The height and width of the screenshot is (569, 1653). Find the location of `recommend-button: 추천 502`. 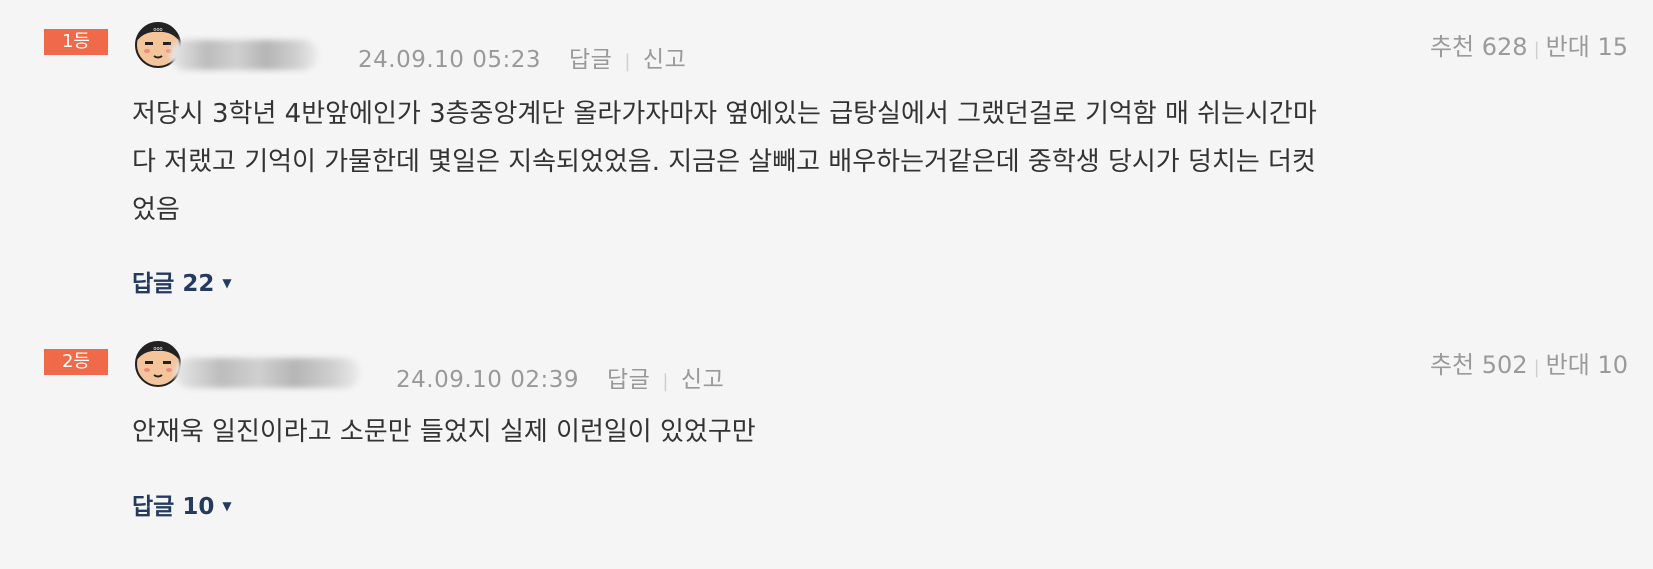

recommend-button: 추천 502 is located at coordinates (1479, 365).